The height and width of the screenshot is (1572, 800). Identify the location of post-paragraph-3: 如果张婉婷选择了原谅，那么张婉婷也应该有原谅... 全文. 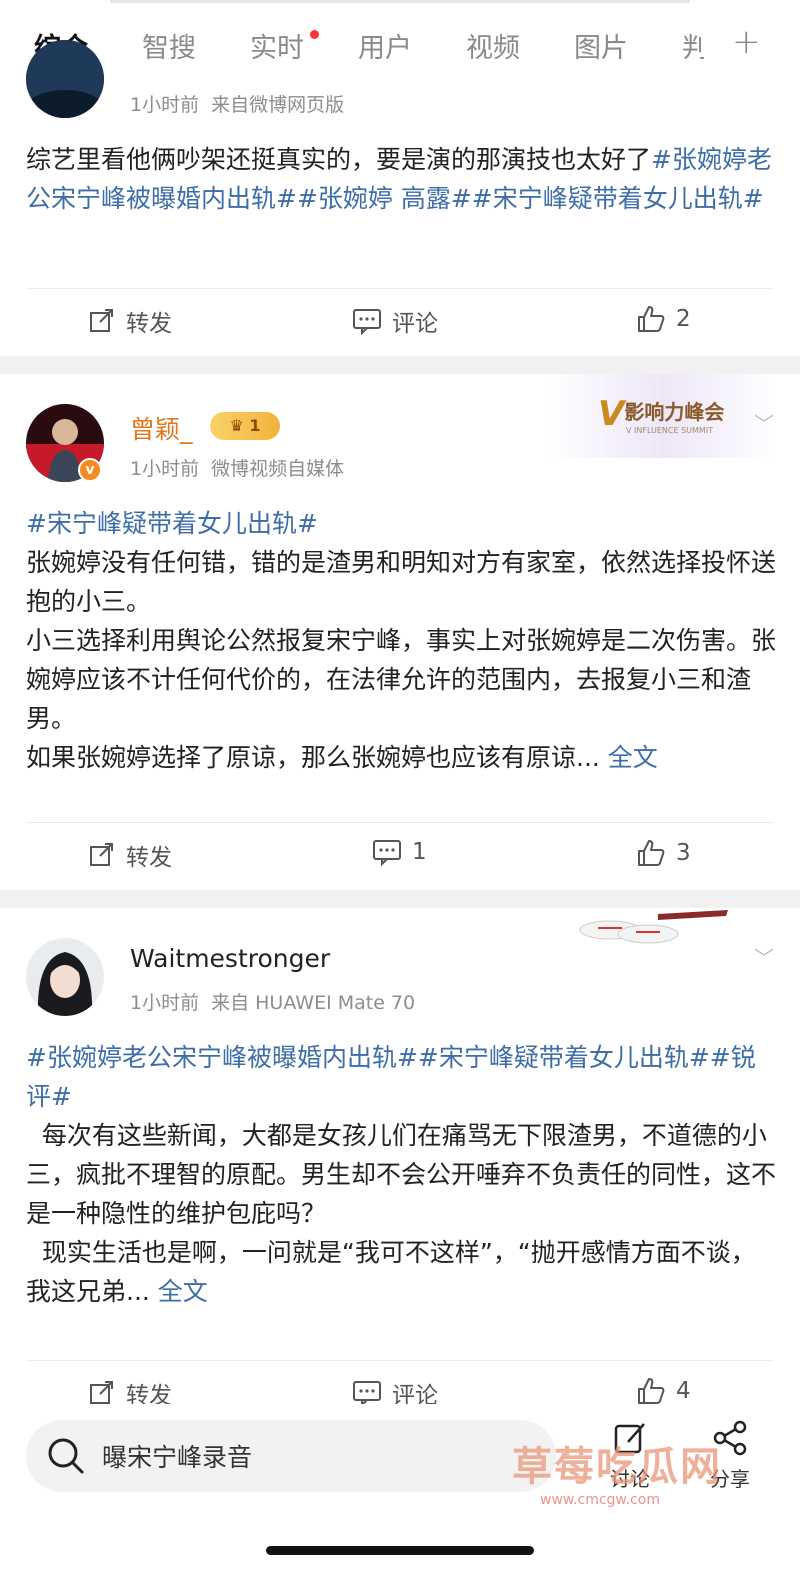
(342, 757).